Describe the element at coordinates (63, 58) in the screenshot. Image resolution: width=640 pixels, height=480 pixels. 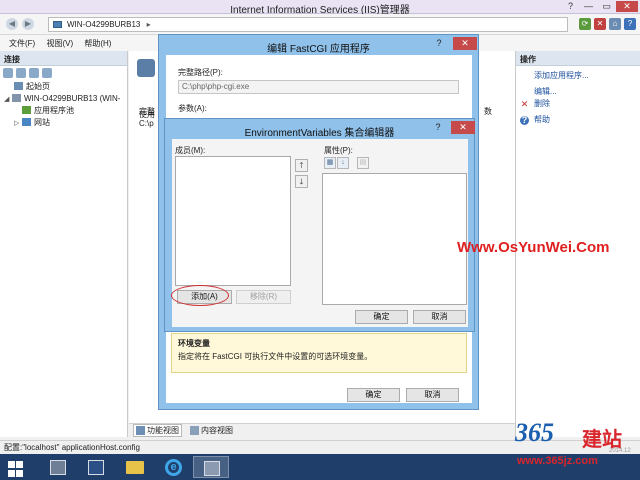
I see `connections-header: 连接` at that location.